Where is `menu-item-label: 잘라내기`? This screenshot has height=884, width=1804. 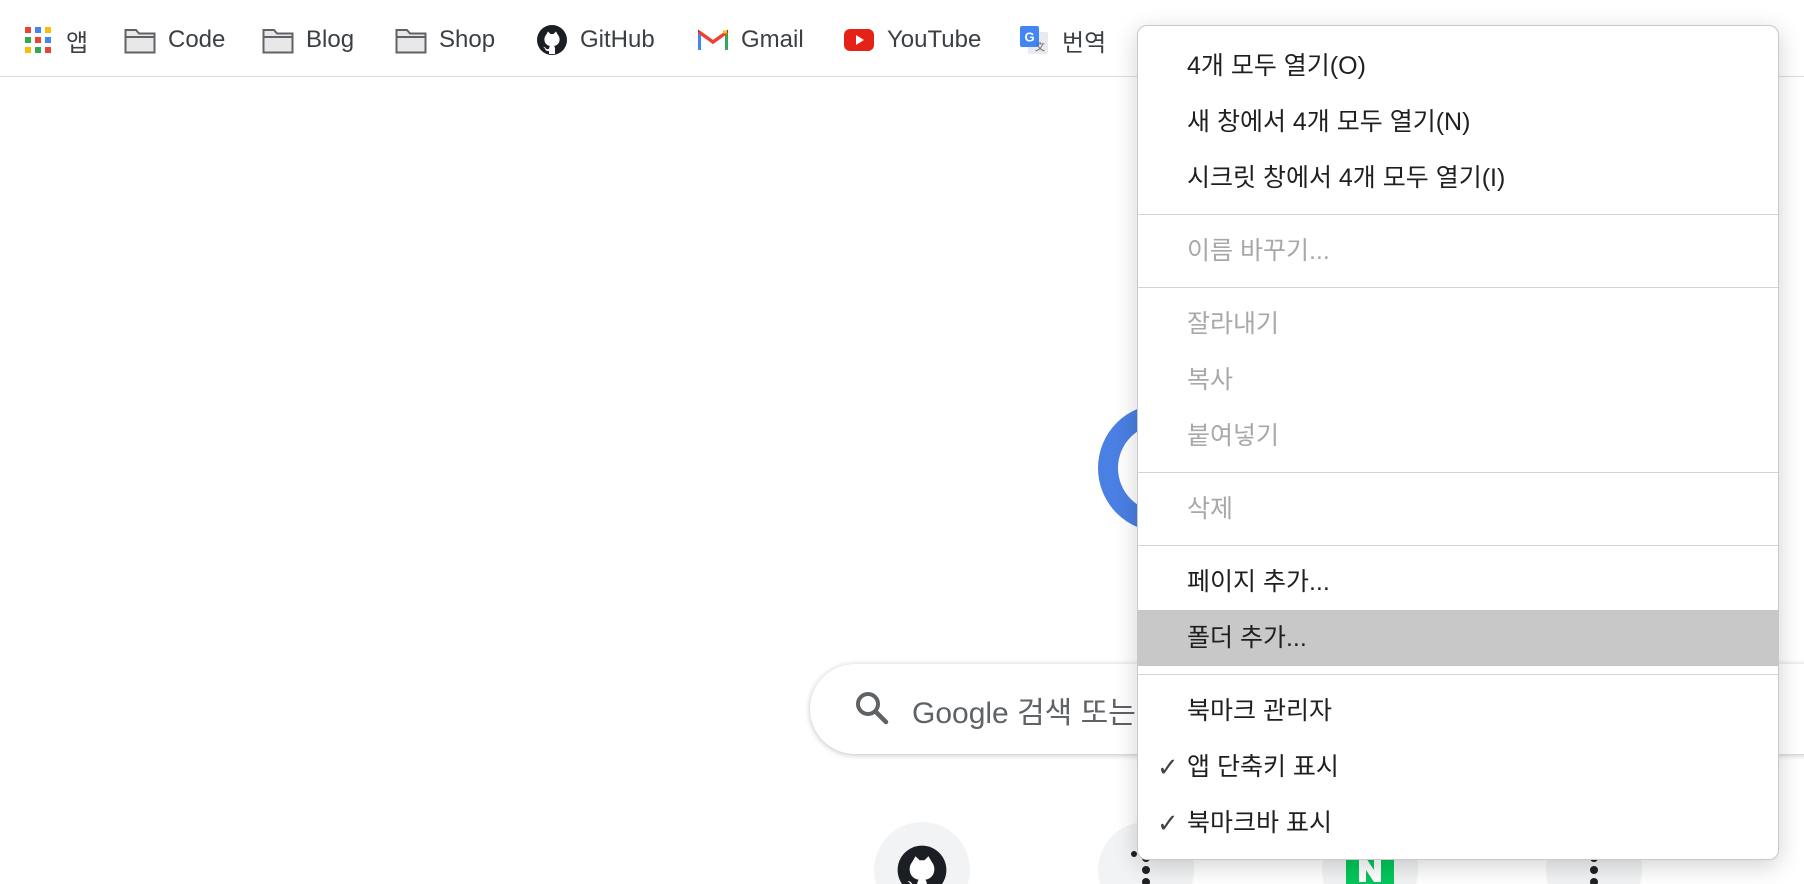
menu-item-label: 잘라내기 is located at coordinates (1233, 324).